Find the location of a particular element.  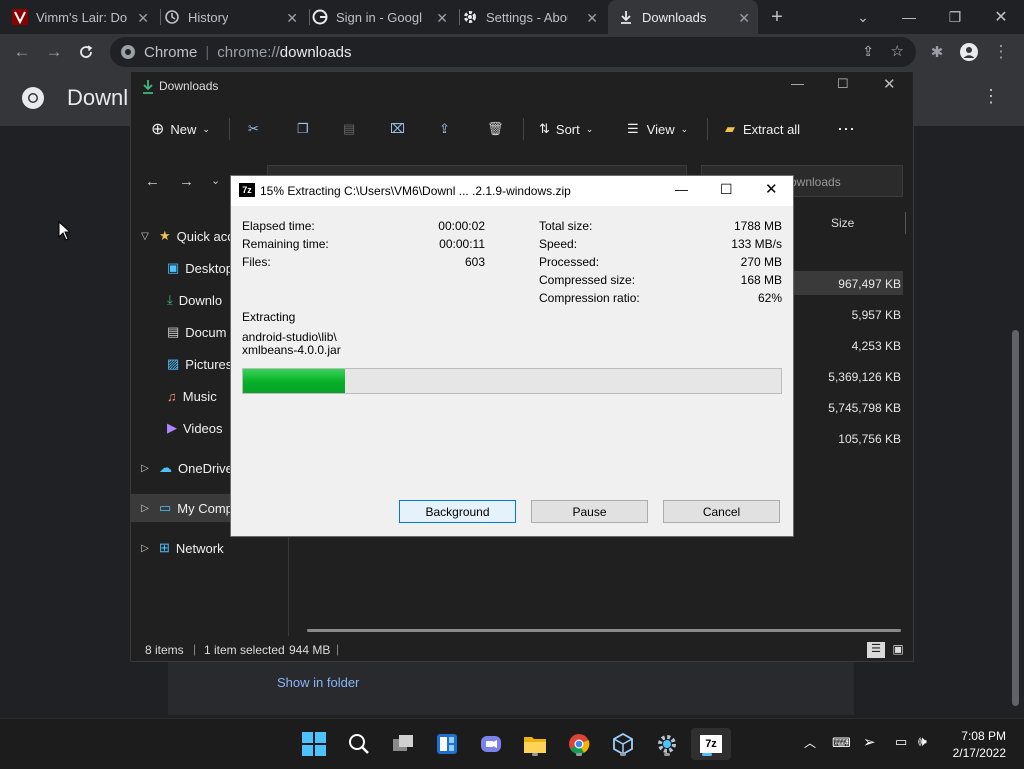

cube-icon is located at coordinates (623, 744).